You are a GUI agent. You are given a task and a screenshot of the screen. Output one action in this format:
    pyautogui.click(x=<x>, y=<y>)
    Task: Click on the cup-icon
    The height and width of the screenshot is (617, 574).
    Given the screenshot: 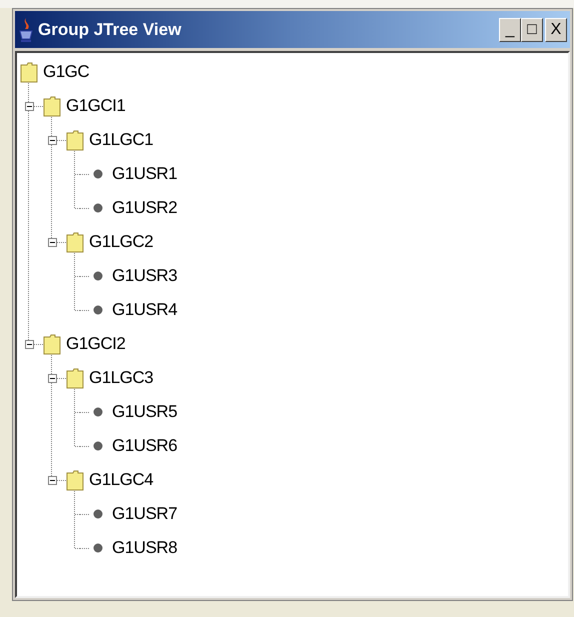 What is the action you would take?
    pyautogui.click(x=26, y=29)
    